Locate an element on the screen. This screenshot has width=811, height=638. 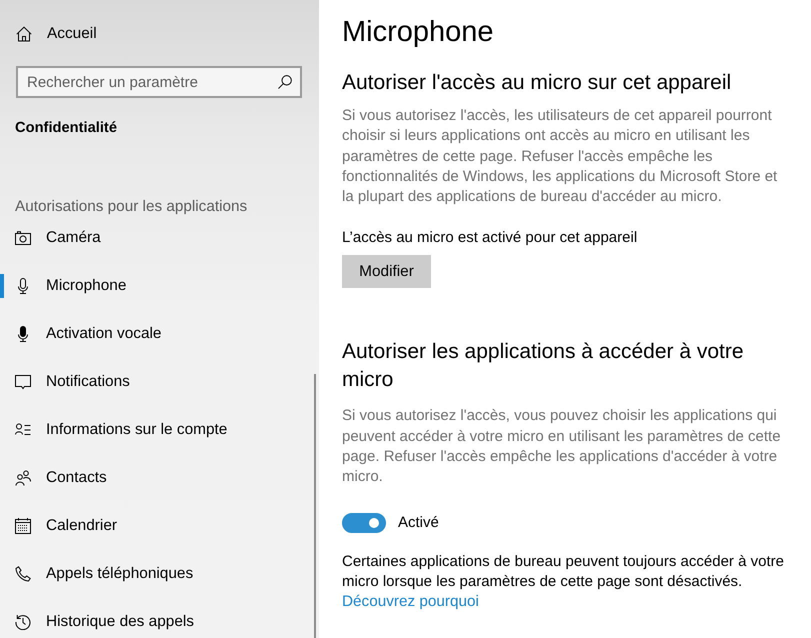
camera-icon is located at coordinates (23, 238).